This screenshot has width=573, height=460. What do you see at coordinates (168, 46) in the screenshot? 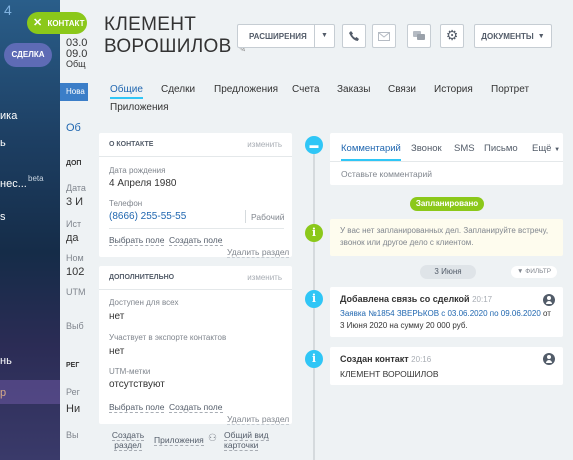
I see `title-line2: ВОРОШИЛОВ` at bounding box center [168, 46].